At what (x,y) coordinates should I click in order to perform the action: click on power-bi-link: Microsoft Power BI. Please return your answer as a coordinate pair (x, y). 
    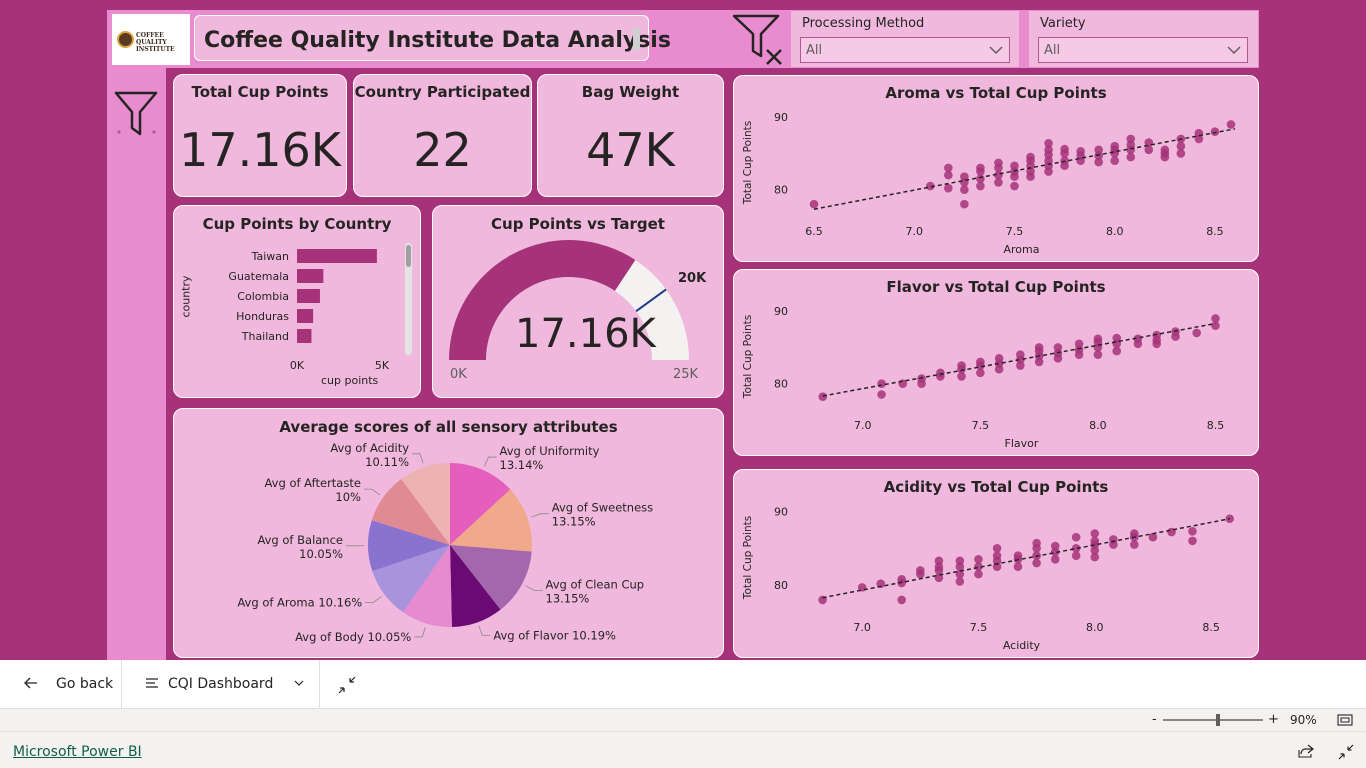
    Looking at the image, I should click on (77, 752).